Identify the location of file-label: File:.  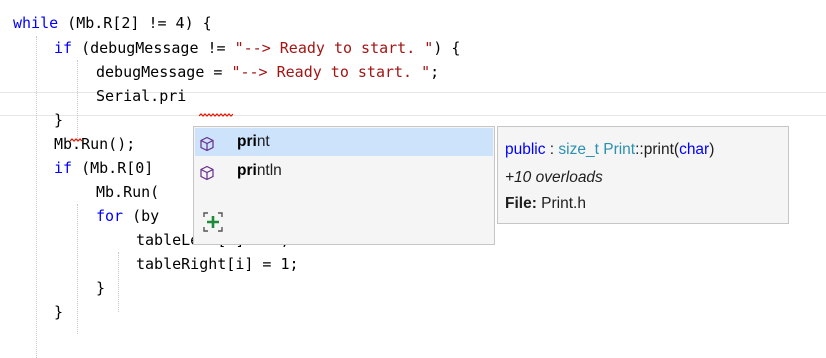
(521, 203).